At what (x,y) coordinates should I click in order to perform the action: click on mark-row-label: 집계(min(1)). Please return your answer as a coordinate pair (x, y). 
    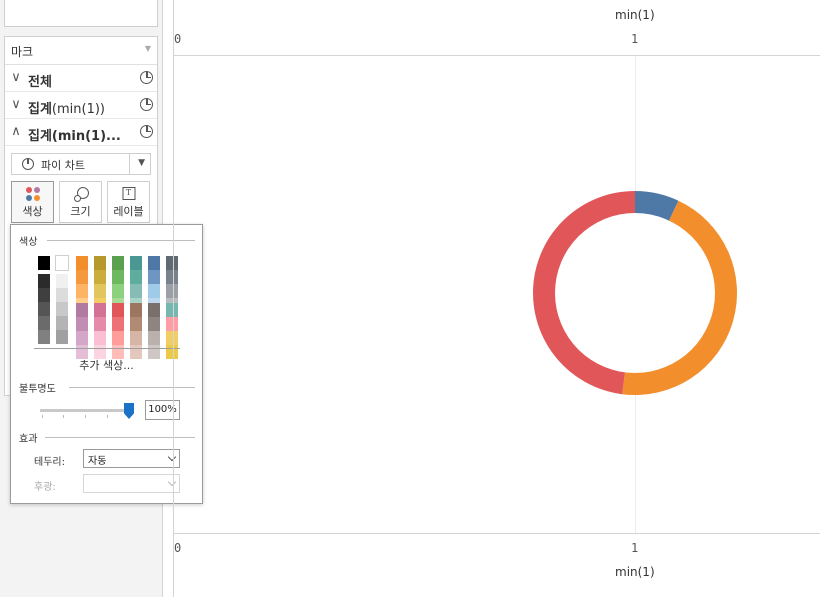
    Looking at the image, I should click on (66, 109).